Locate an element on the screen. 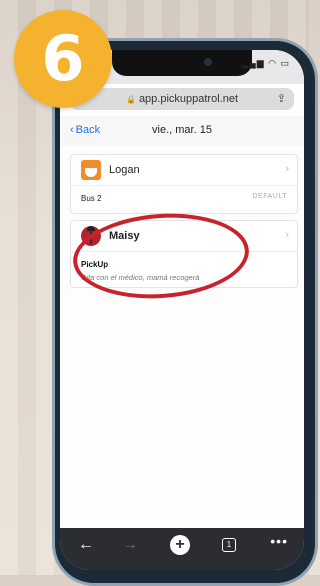  more-icon: ••• is located at coordinates (279, 541).